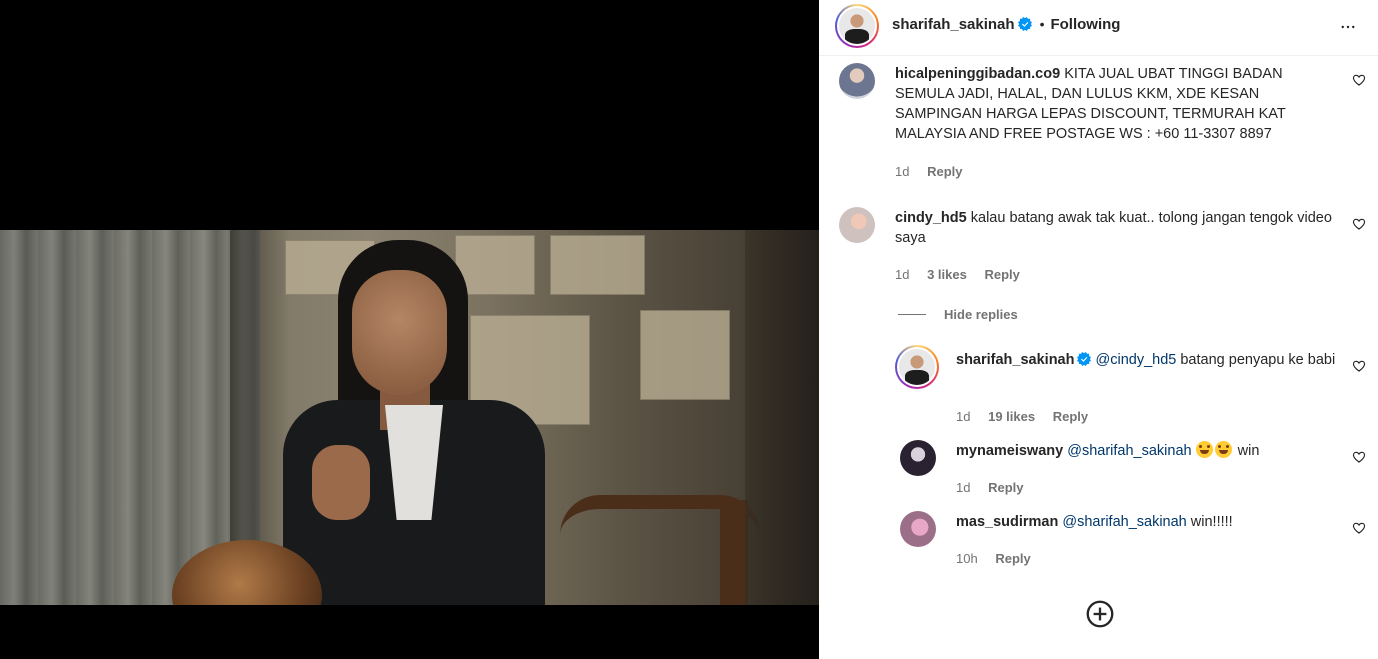 This screenshot has height=659, width=1378. I want to click on comment-time: 10h, so click(967, 558).